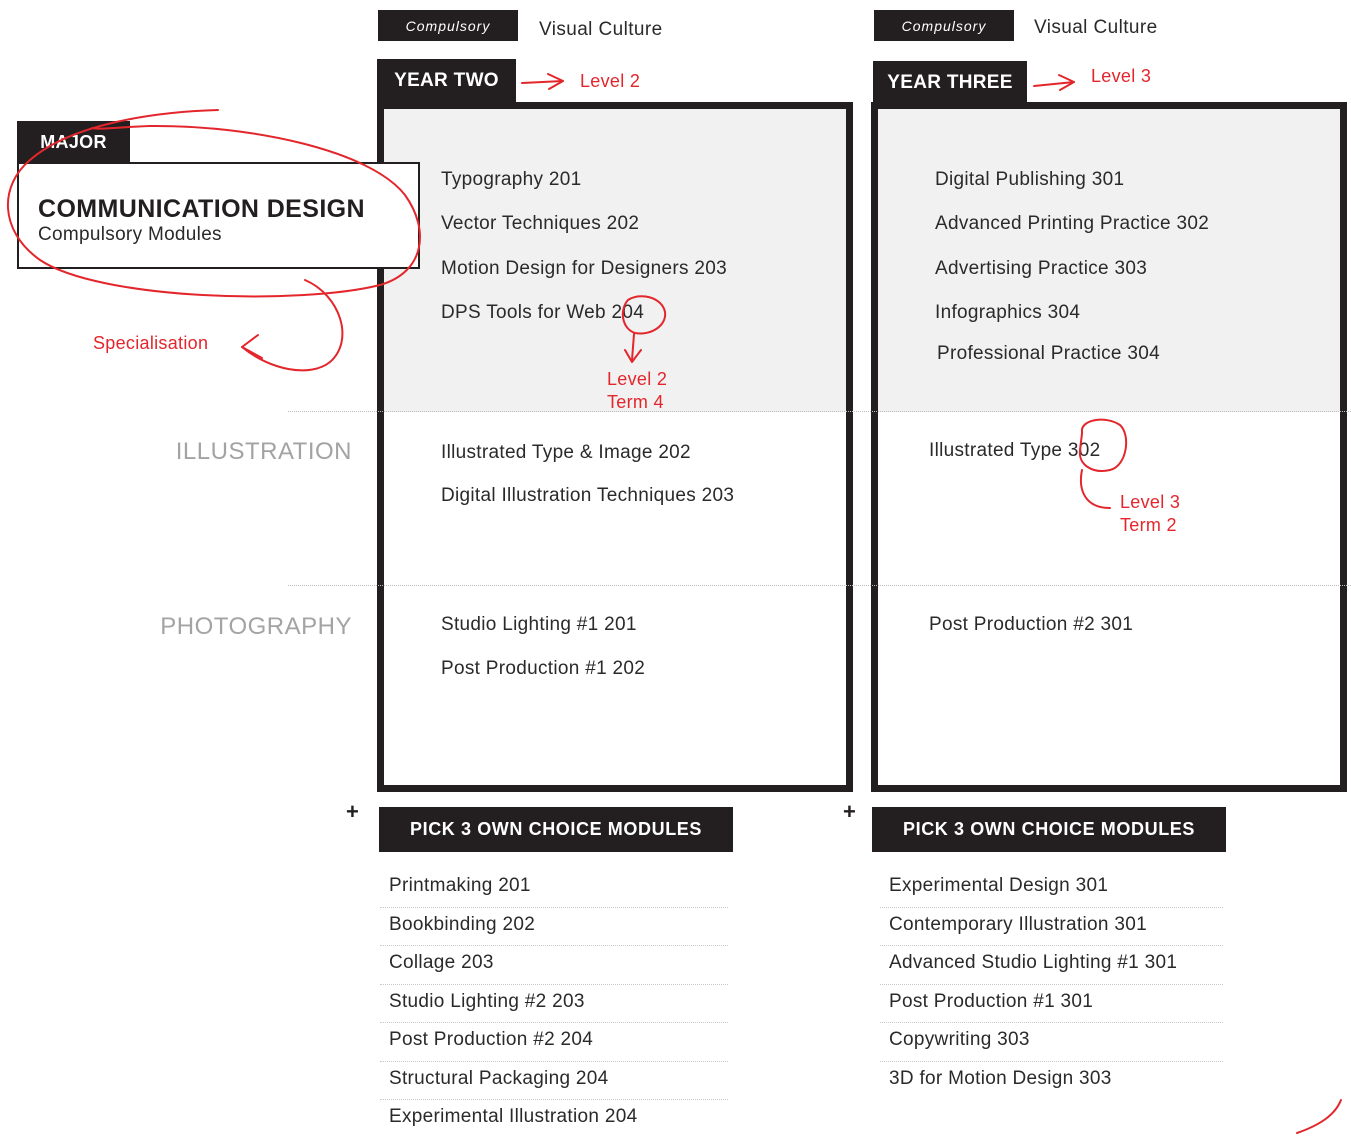 The image size is (1351, 1139). What do you see at coordinates (1054, 84) in the screenshot?
I see `level3-arrow-stroke` at bounding box center [1054, 84].